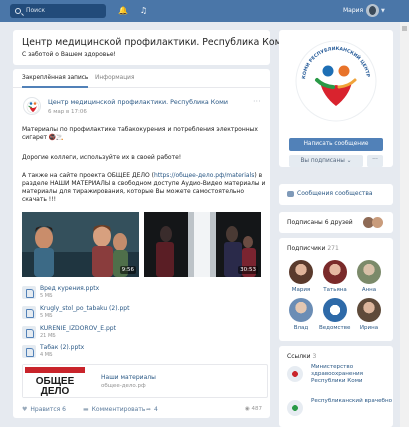  I want to click on file-size: 5 МБ, so click(46, 316).